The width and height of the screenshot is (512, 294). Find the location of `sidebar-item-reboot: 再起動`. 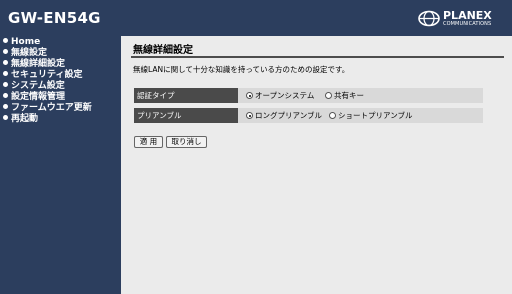

sidebar-item-reboot: 再起動 is located at coordinates (47, 119).